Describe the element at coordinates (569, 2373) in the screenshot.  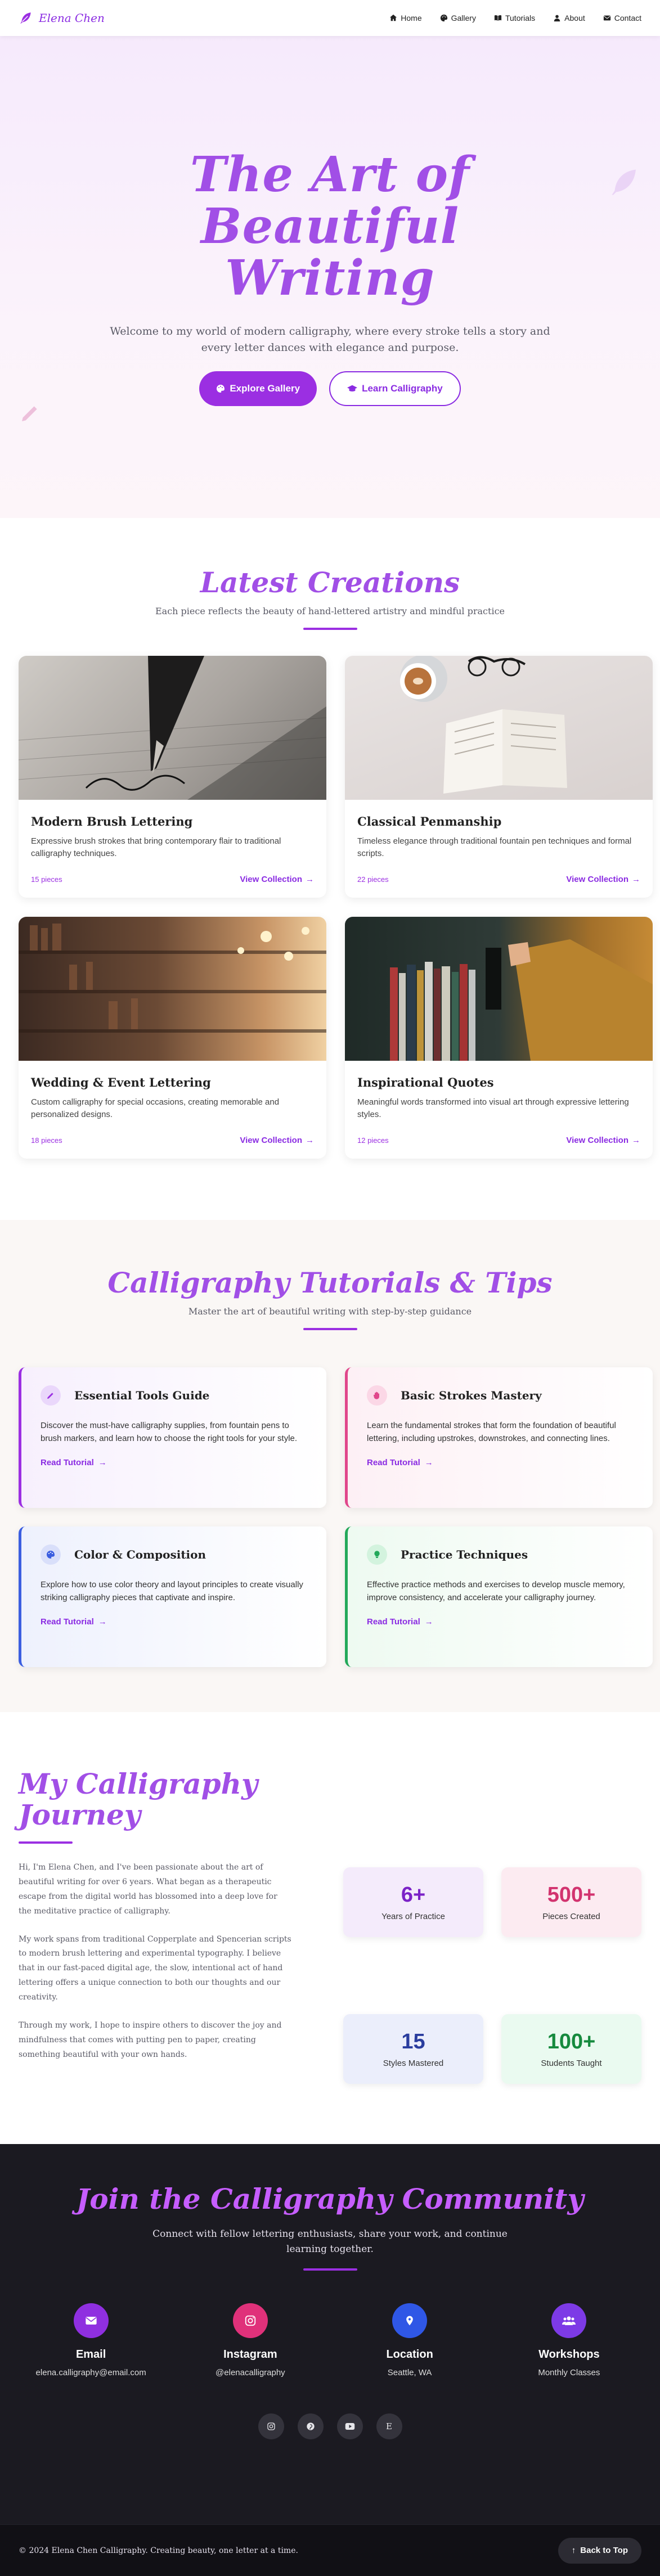
I see `contact-value: Monthly Classes` at that location.